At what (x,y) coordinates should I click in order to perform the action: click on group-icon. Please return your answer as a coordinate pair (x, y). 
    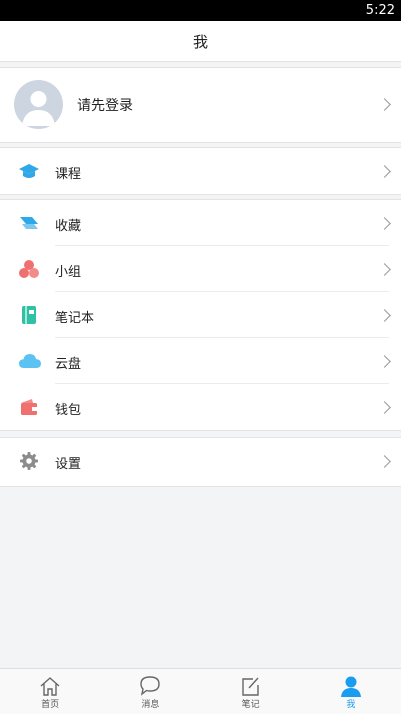
    Looking at the image, I should click on (29, 269).